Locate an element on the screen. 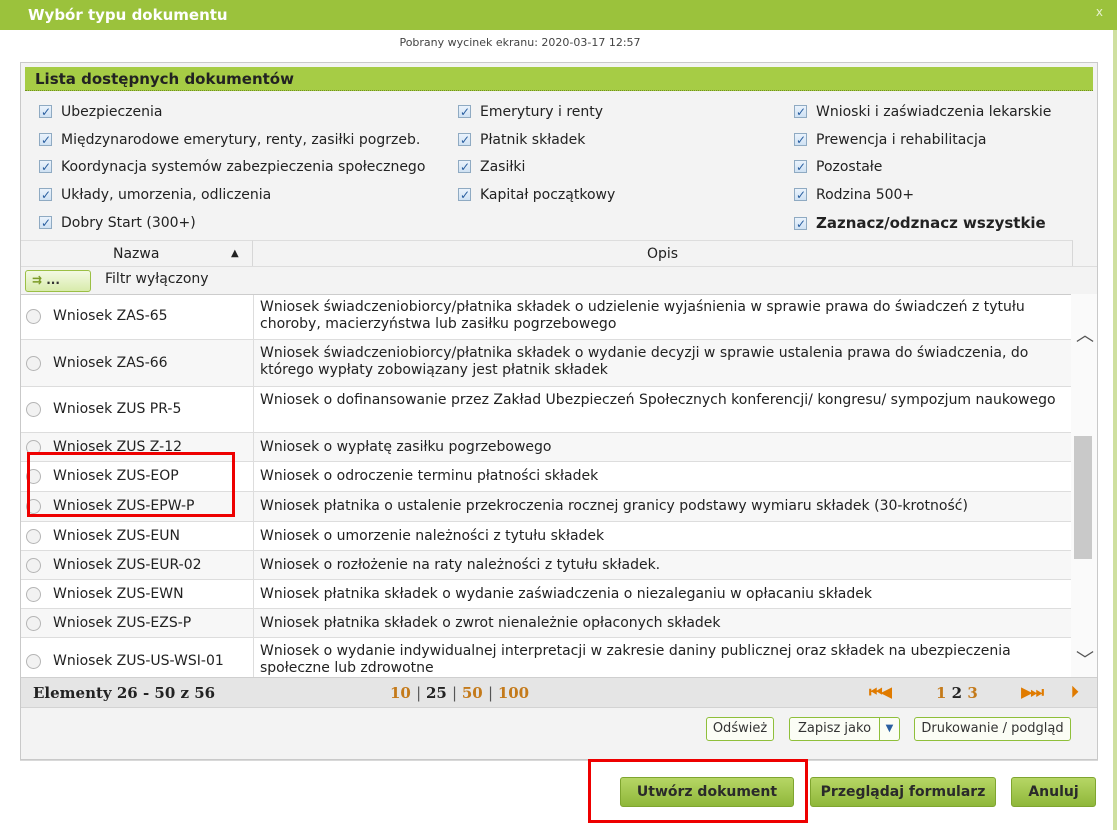 This screenshot has width=1117, height=830. print-preview-button: Drukowanie / podgląd is located at coordinates (992, 729).